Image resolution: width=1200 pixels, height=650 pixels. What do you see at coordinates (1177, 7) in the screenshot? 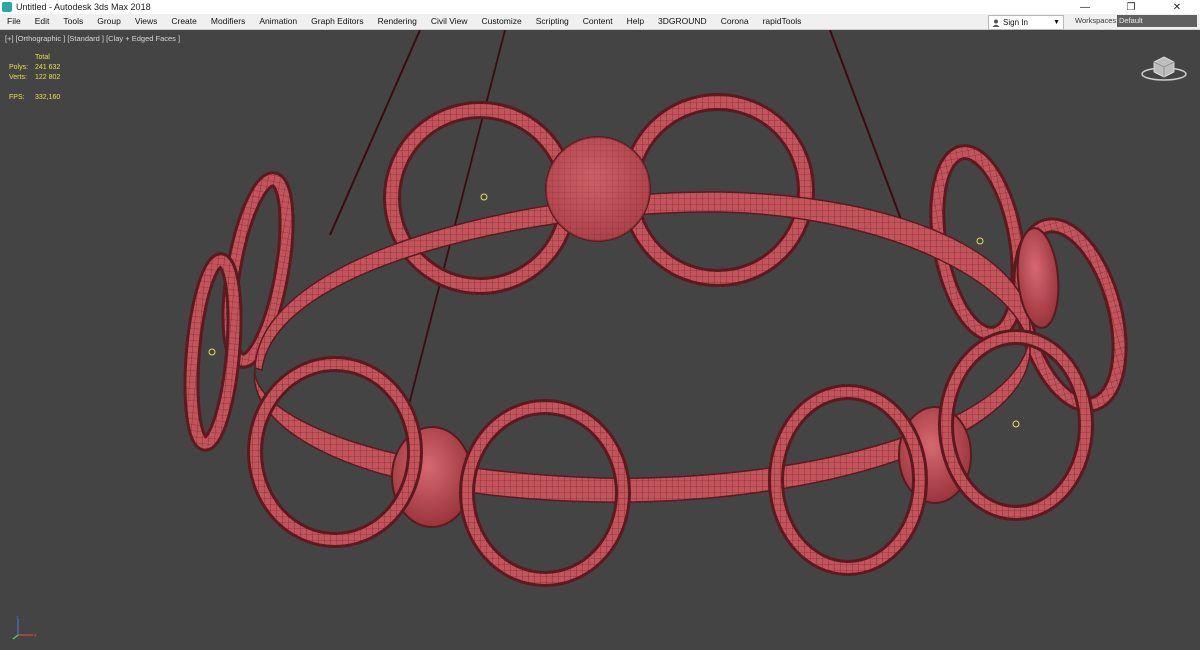
I see `close-button: ✕` at bounding box center [1177, 7].